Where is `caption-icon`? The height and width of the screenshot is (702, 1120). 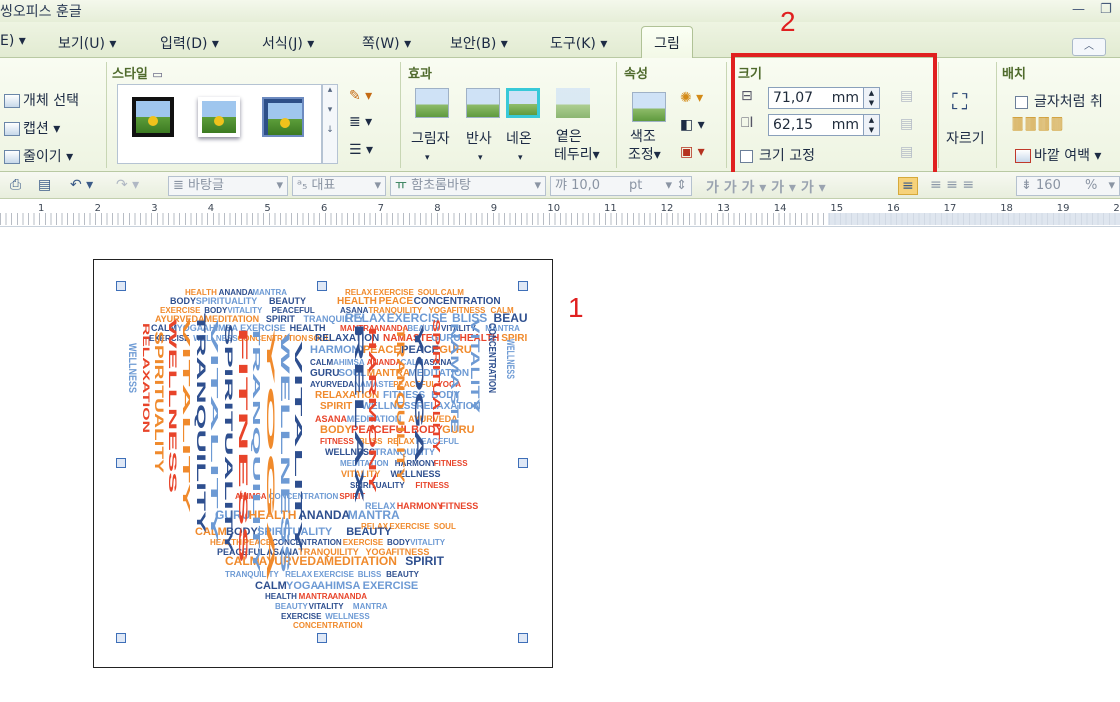 caption-icon is located at coordinates (12, 129).